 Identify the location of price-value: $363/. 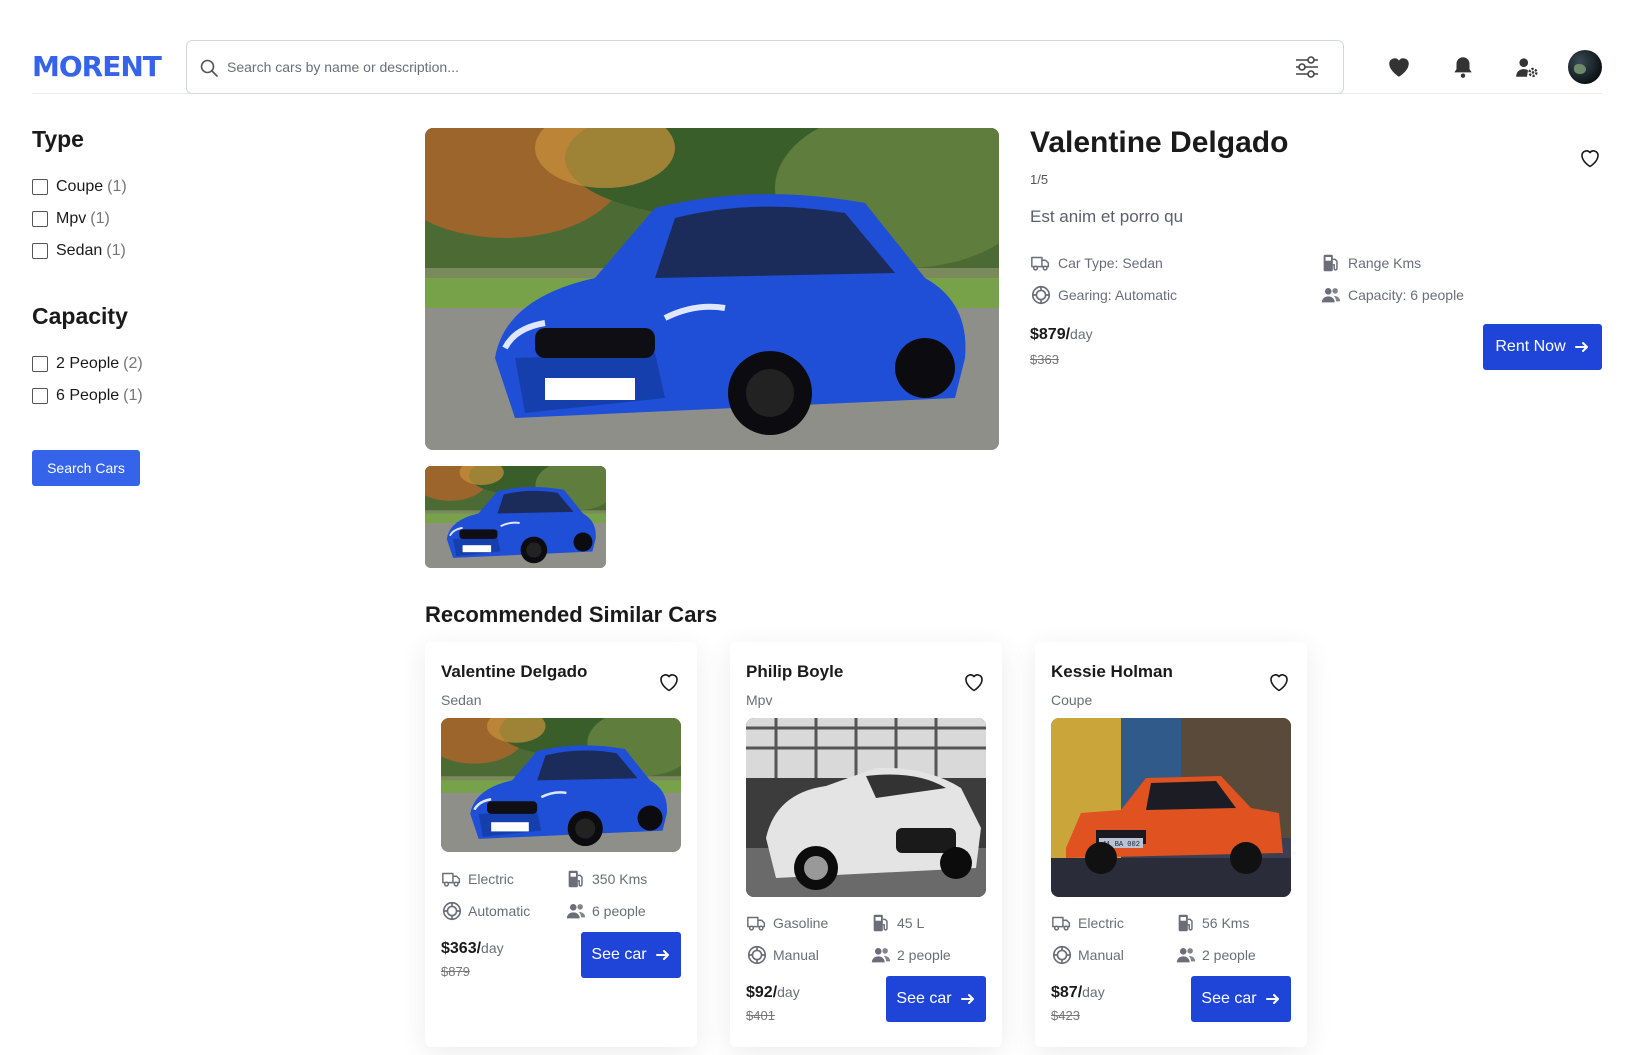
(461, 948).